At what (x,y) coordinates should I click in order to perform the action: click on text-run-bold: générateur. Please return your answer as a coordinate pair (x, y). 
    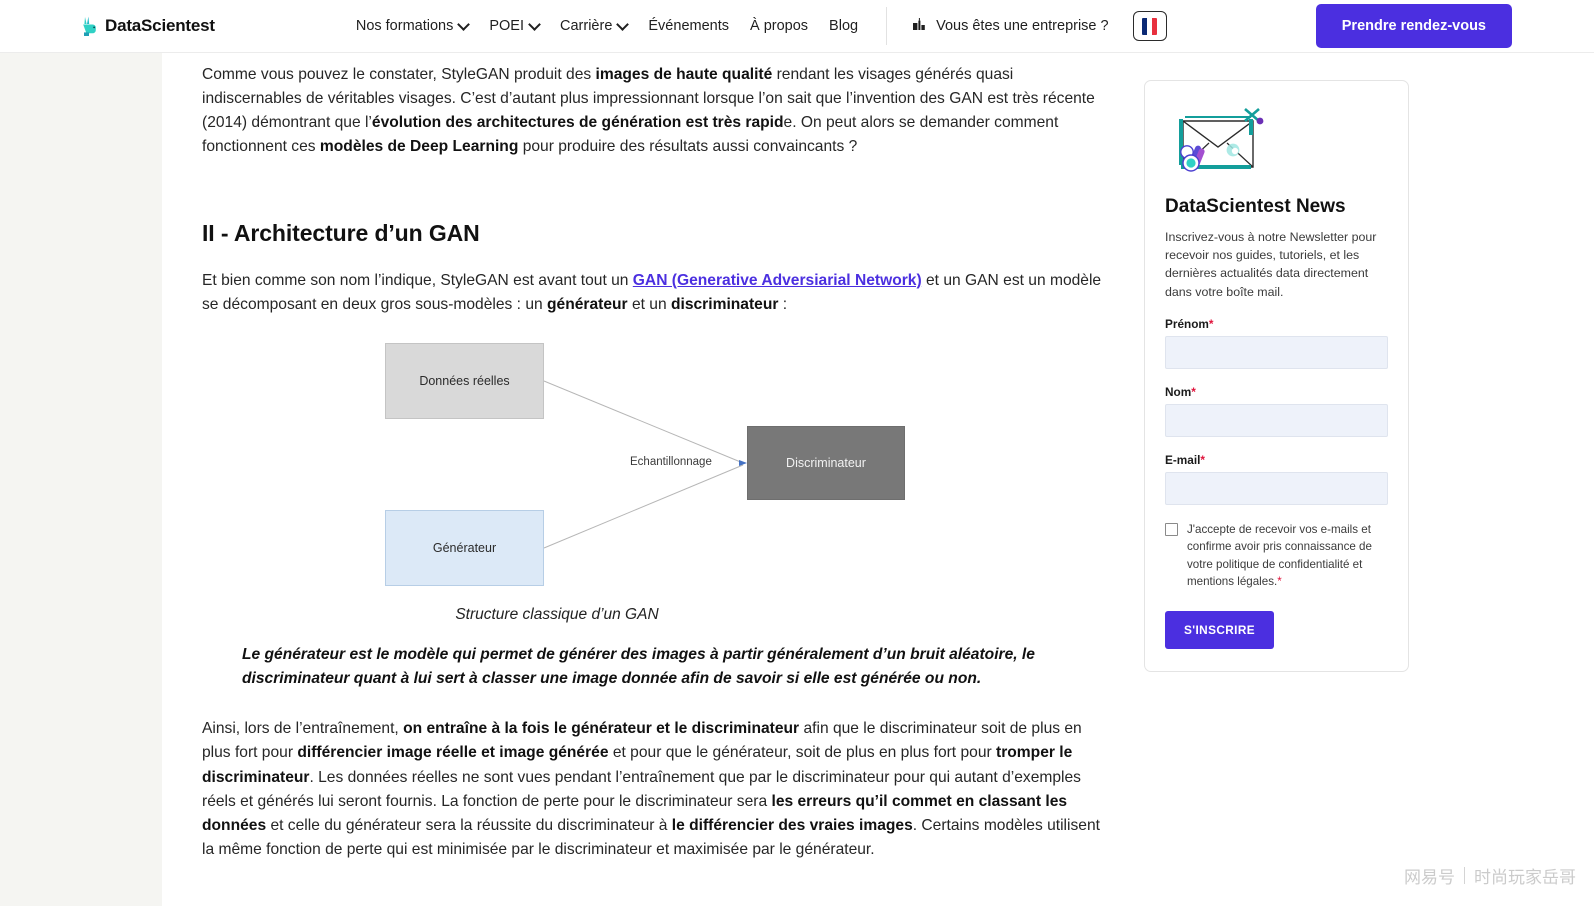
    Looking at the image, I should click on (587, 304).